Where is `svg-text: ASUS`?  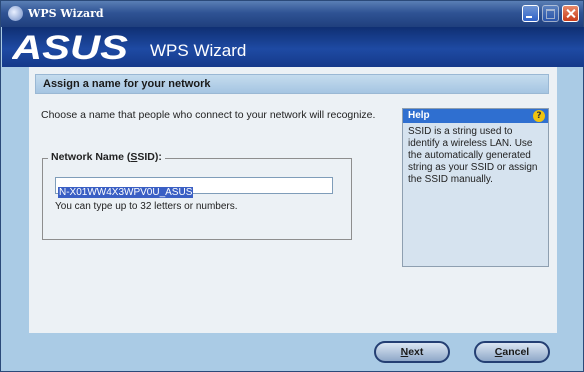
svg-text: ASUS is located at coordinates (70, 47).